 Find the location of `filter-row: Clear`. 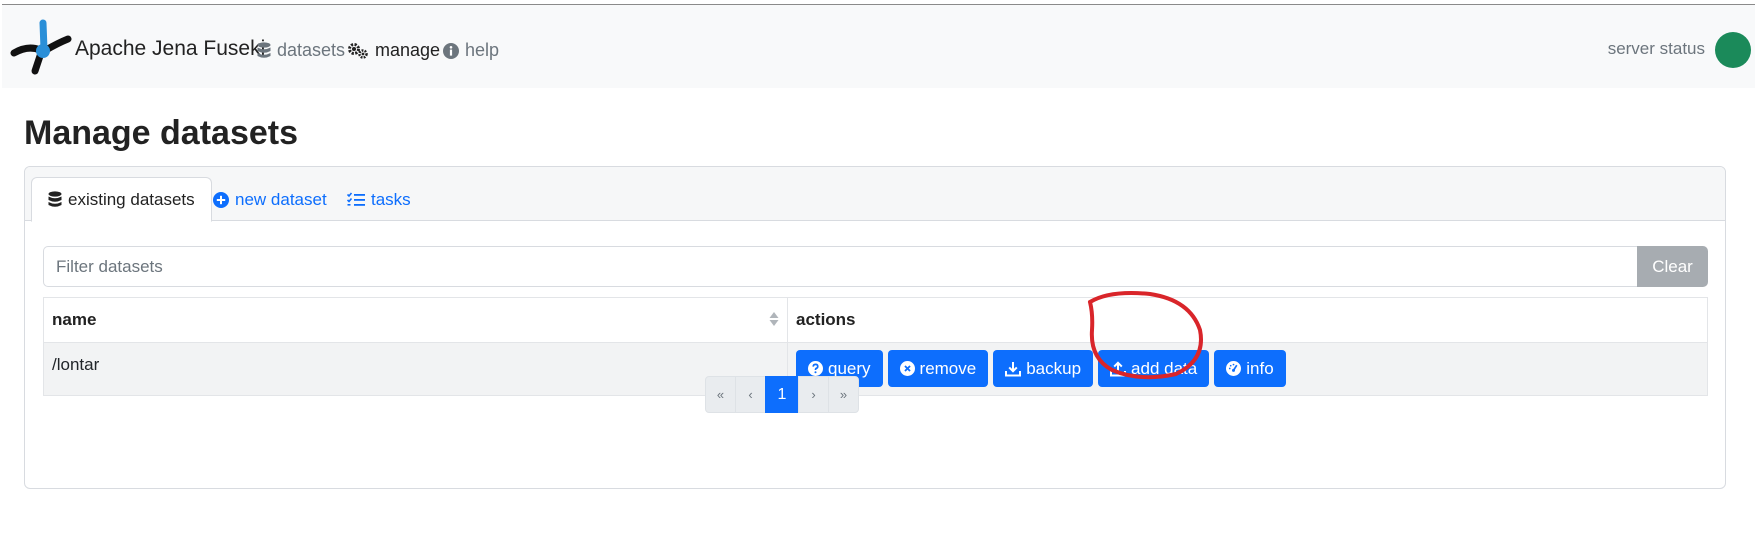

filter-row: Clear is located at coordinates (875, 266).